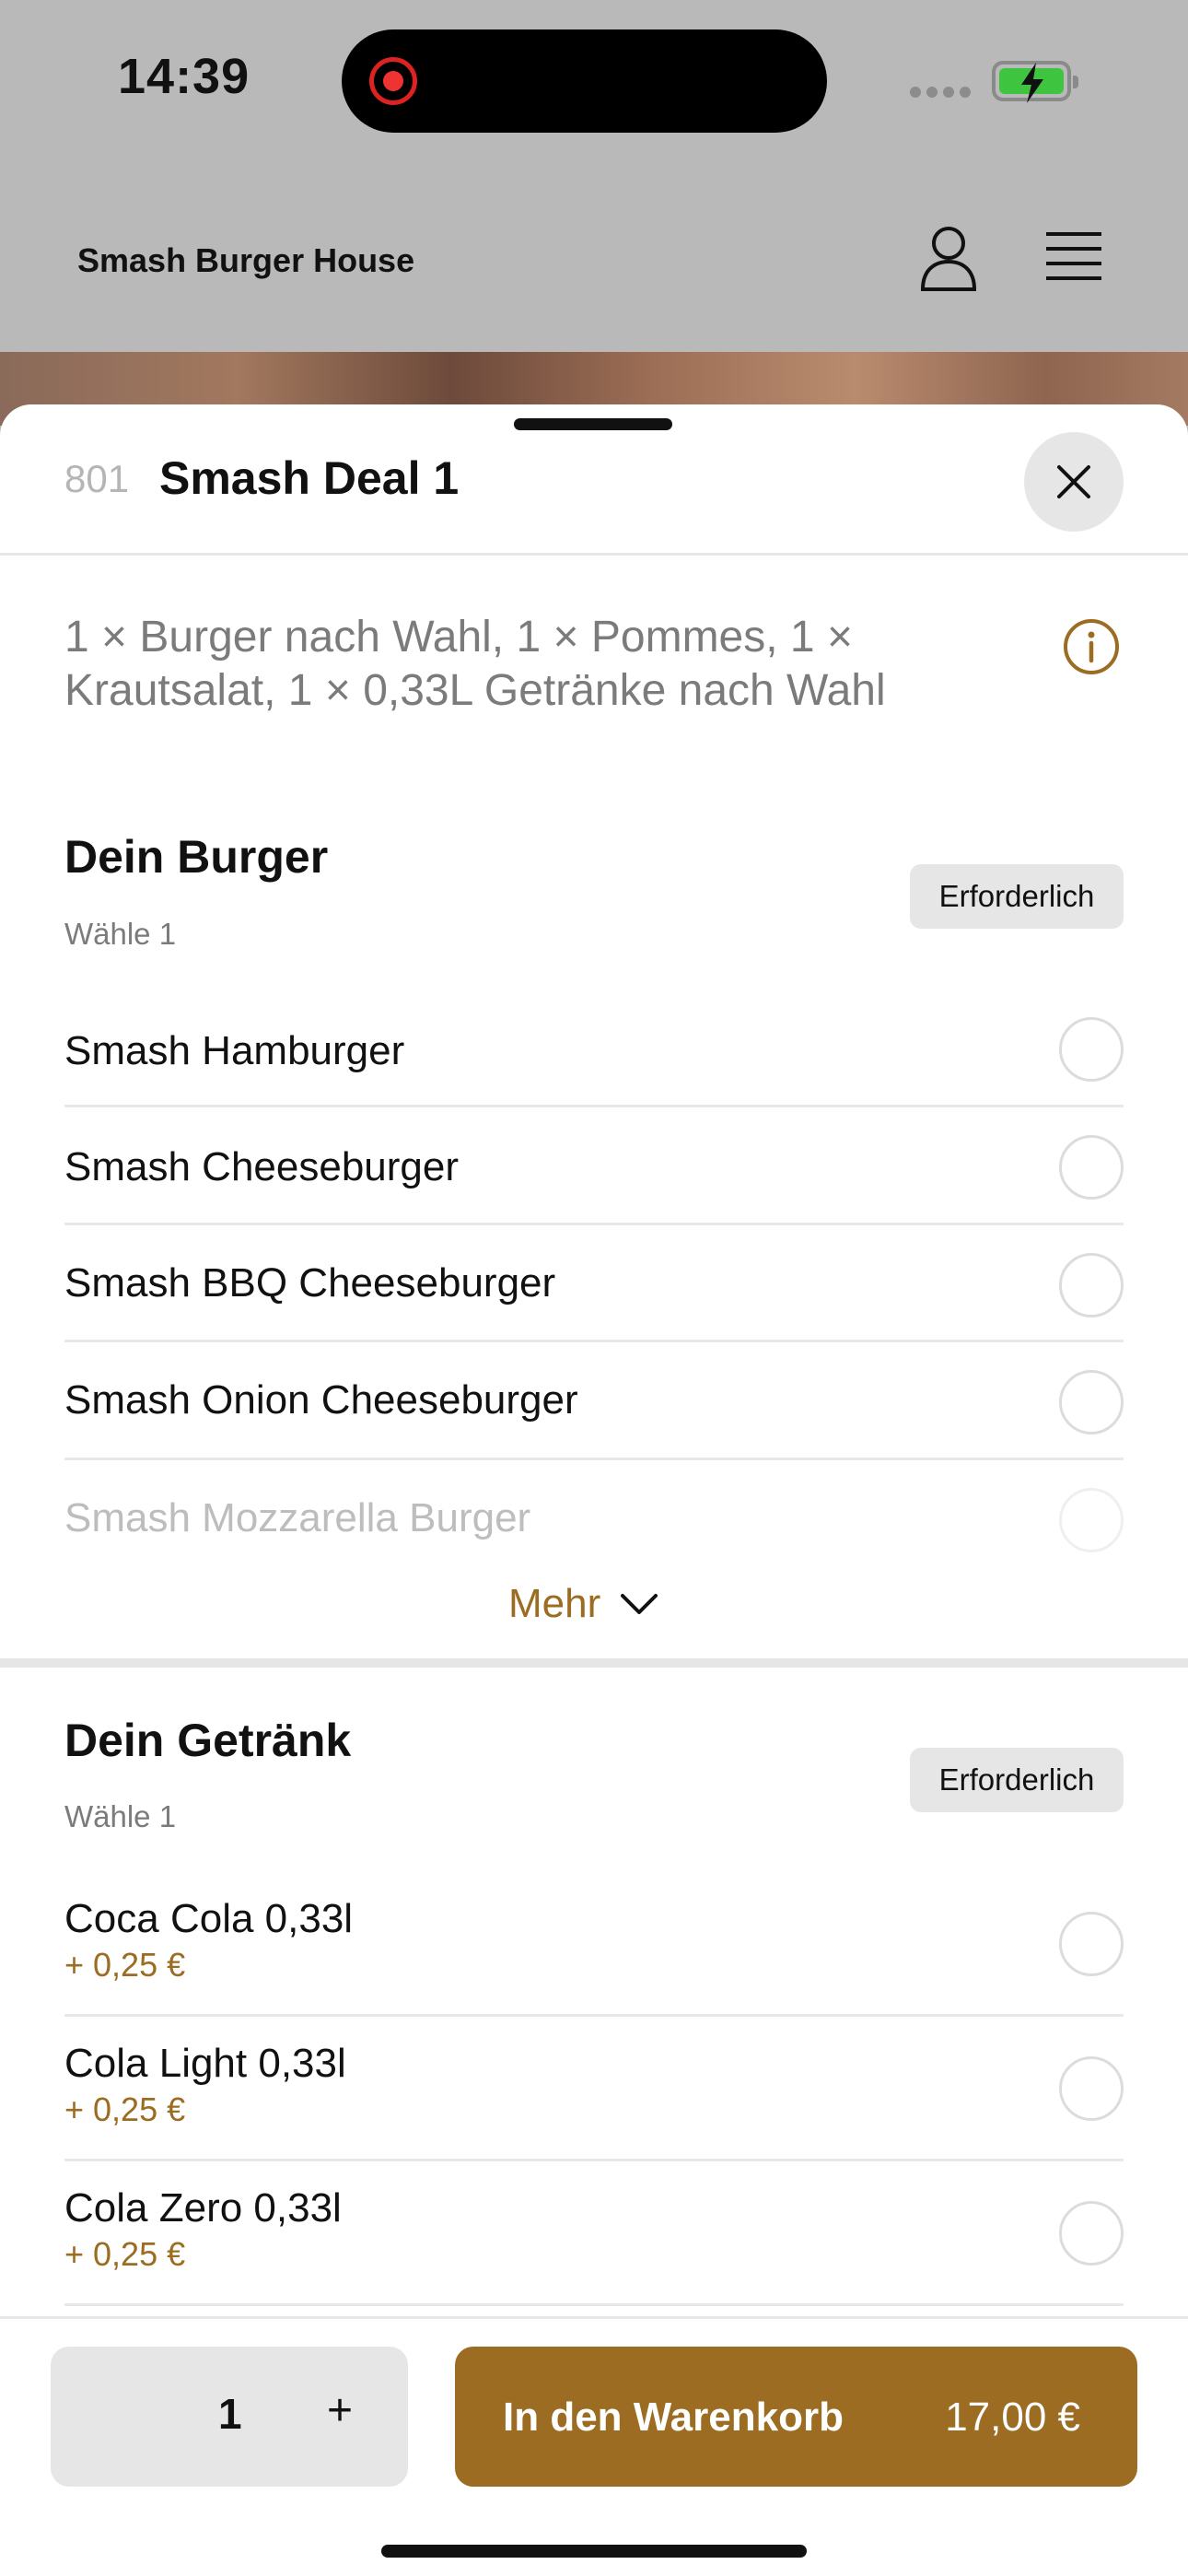 Image resolution: width=1188 pixels, height=2576 pixels. What do you see at coordinates (594, 2089) in the screenshot?
I see `option-row: Cola Light 0,33l + 0,25 €` at bounding box center [594, 2089].